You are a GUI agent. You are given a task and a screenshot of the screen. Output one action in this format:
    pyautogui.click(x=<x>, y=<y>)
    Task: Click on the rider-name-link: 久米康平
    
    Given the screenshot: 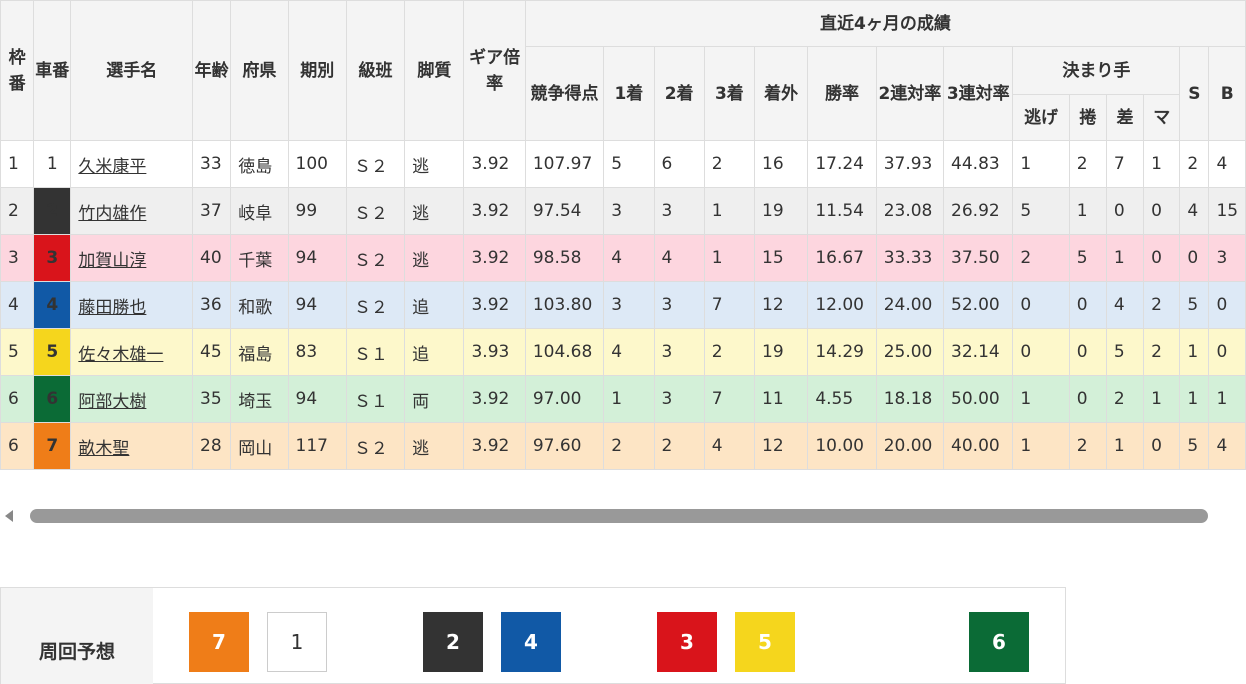 What is the action you would take?
    pyautogui.click(x=112, y=167)
    